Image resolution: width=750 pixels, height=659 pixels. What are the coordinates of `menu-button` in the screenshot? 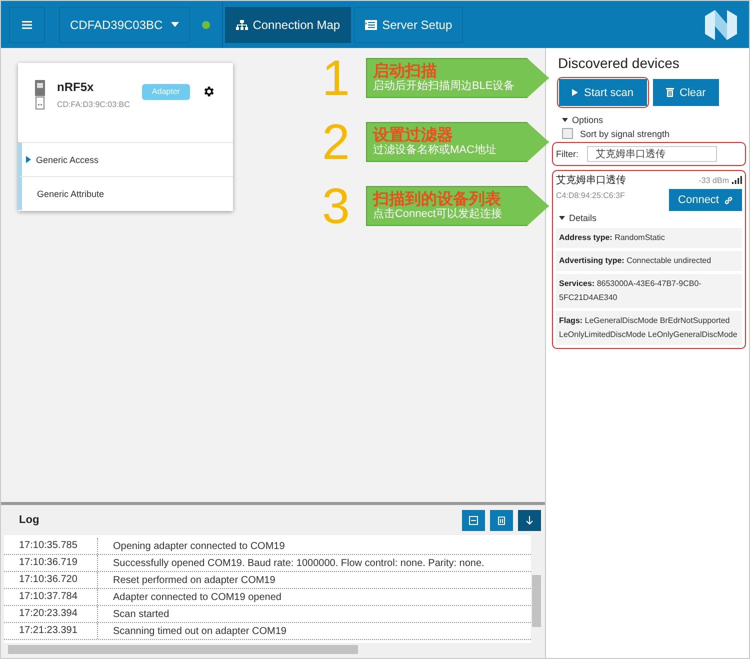 It's located at (27, 24).